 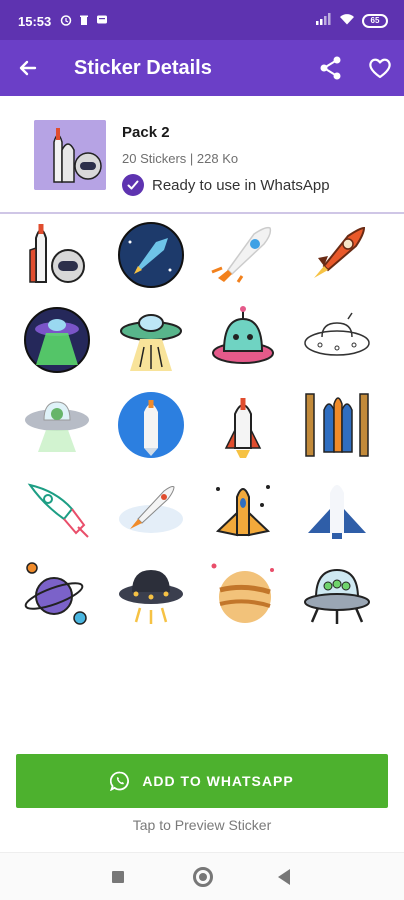 I want to click on rocket-clouds-sticker, so click(x=151, y=510).